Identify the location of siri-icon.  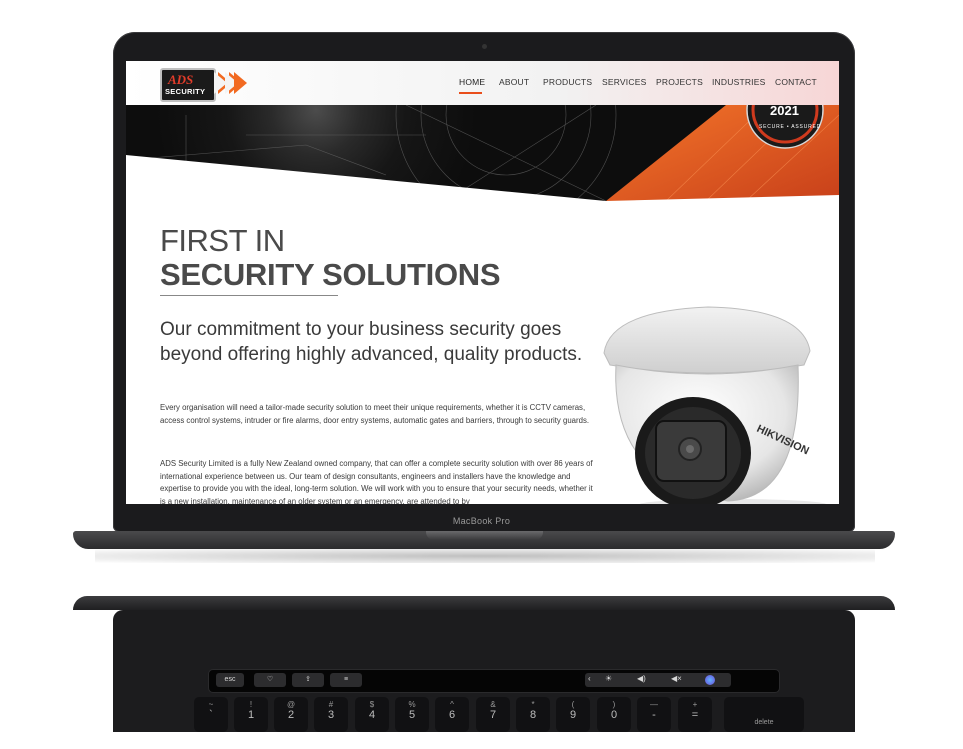
(710, 680).